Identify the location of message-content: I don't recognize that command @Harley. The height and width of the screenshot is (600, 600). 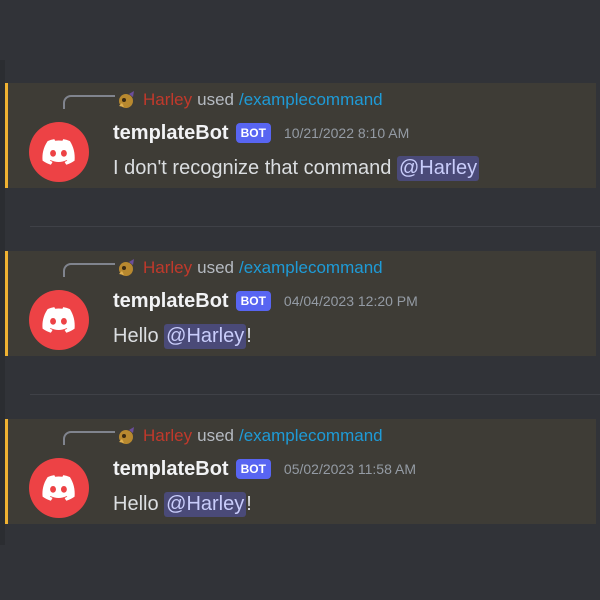
(296, 168).